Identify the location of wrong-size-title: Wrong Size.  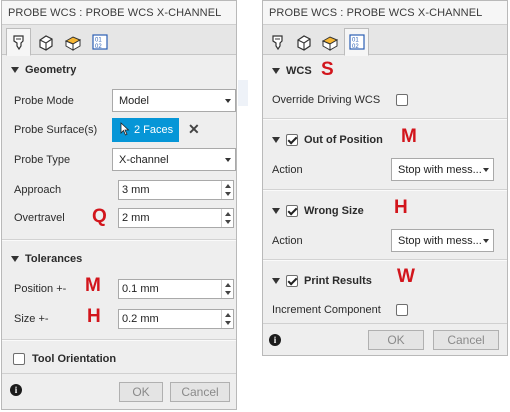
(334, 211).